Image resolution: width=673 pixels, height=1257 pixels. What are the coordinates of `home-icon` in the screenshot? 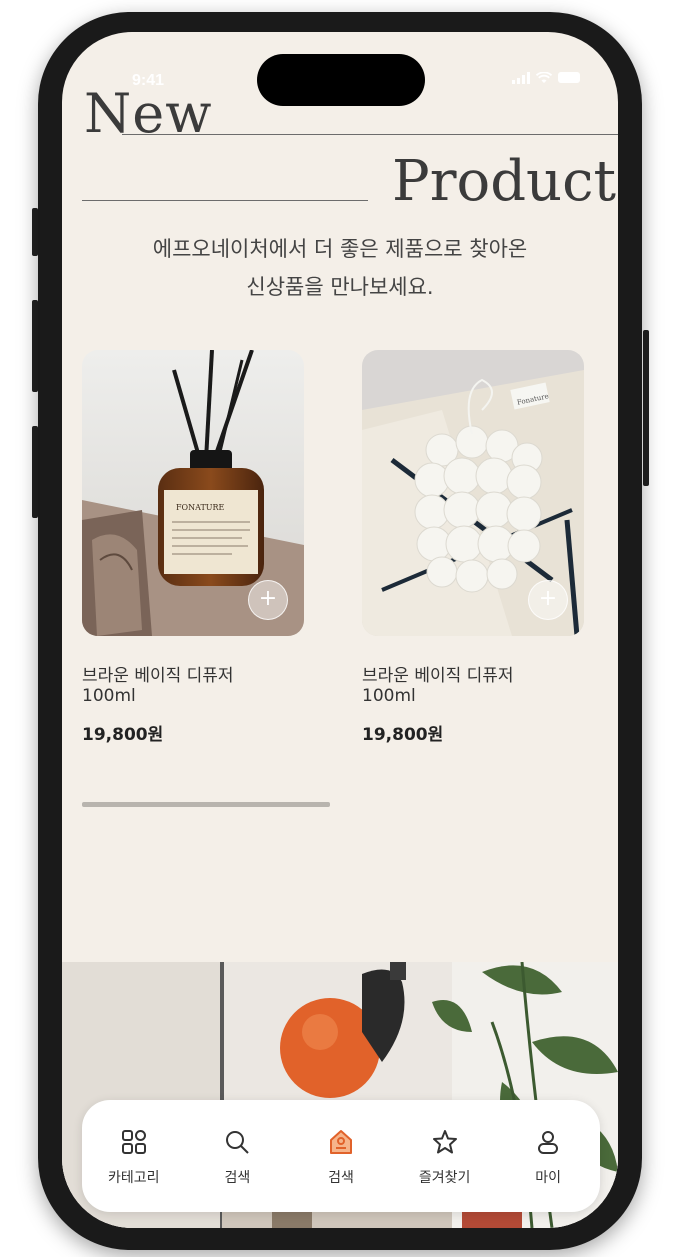 It's located at (341, 1142).